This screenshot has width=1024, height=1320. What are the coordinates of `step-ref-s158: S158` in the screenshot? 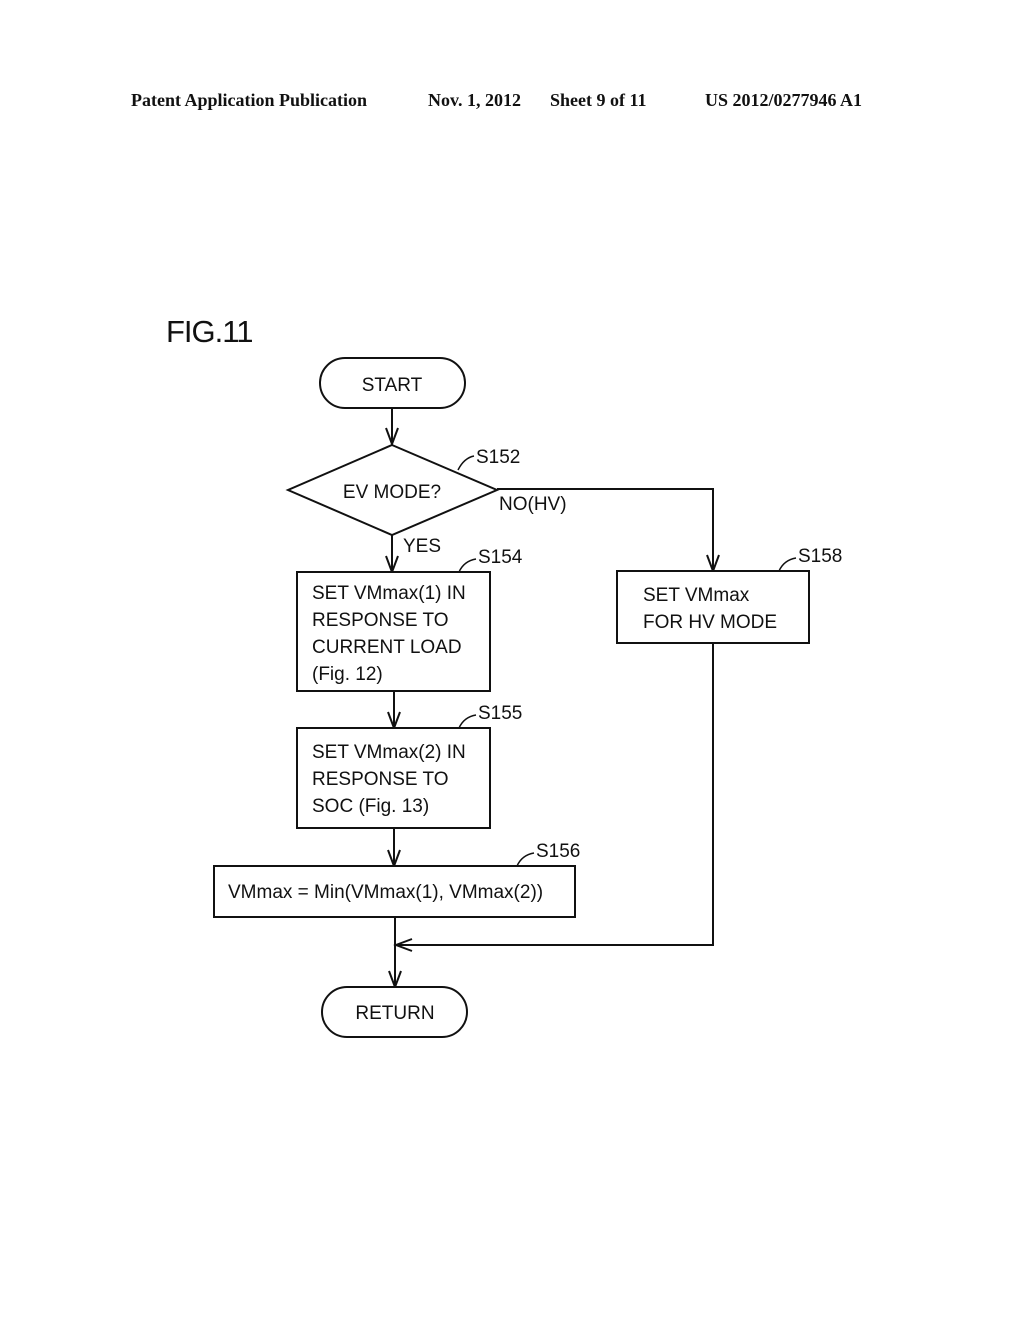 It's located at (820, 556).